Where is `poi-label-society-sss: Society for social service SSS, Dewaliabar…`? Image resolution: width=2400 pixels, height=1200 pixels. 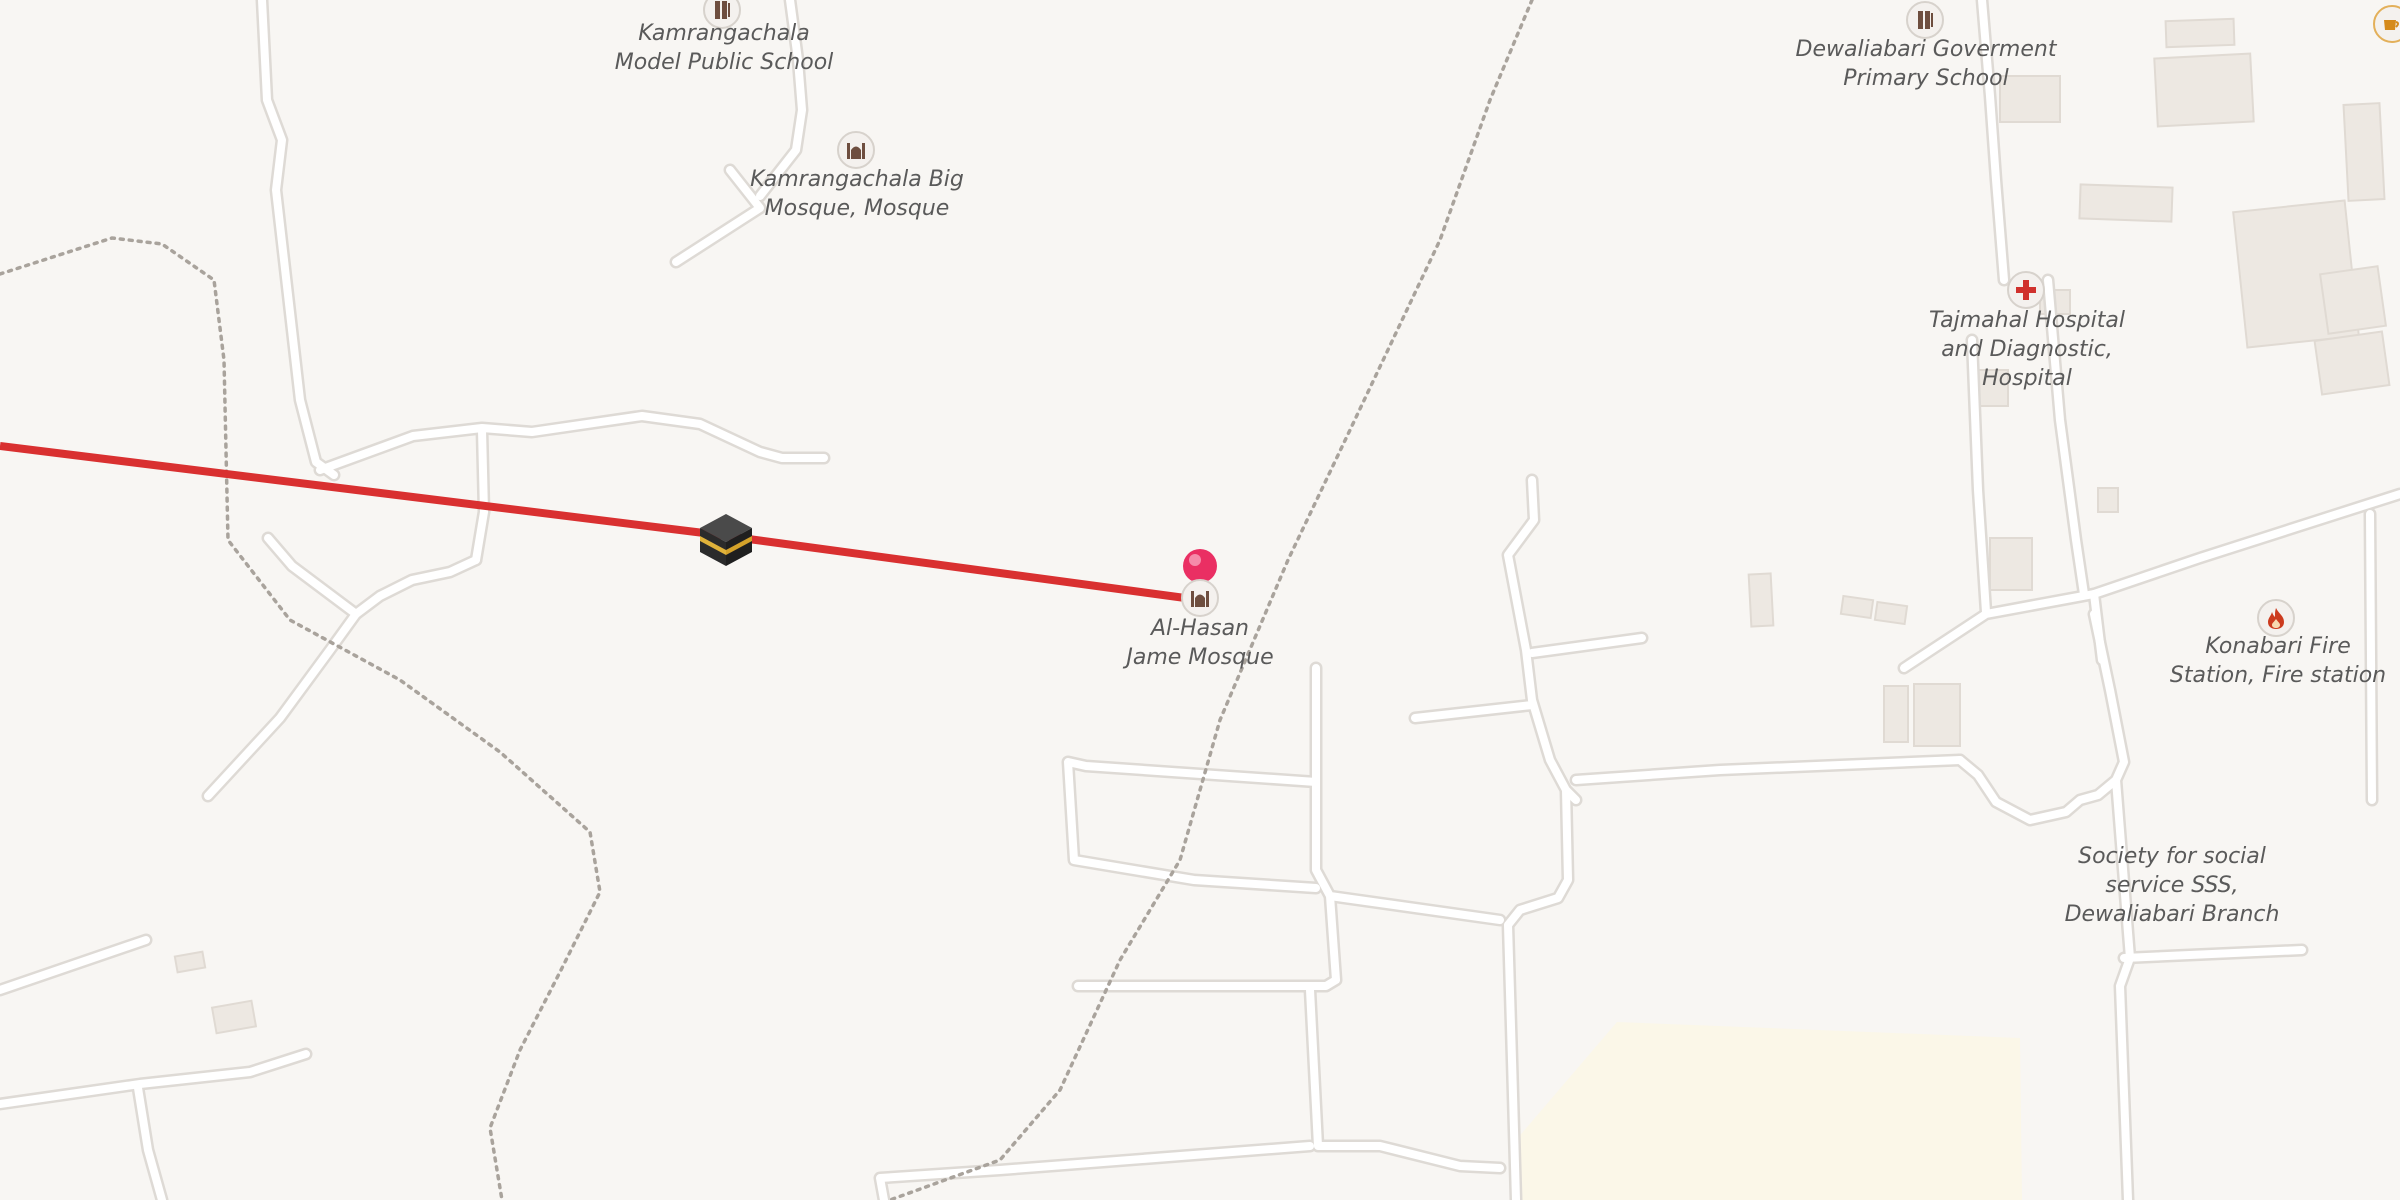 poi-label-society-sss: Society for social service SSS, Dewaliabar… is located at coordinates (2172, 885).